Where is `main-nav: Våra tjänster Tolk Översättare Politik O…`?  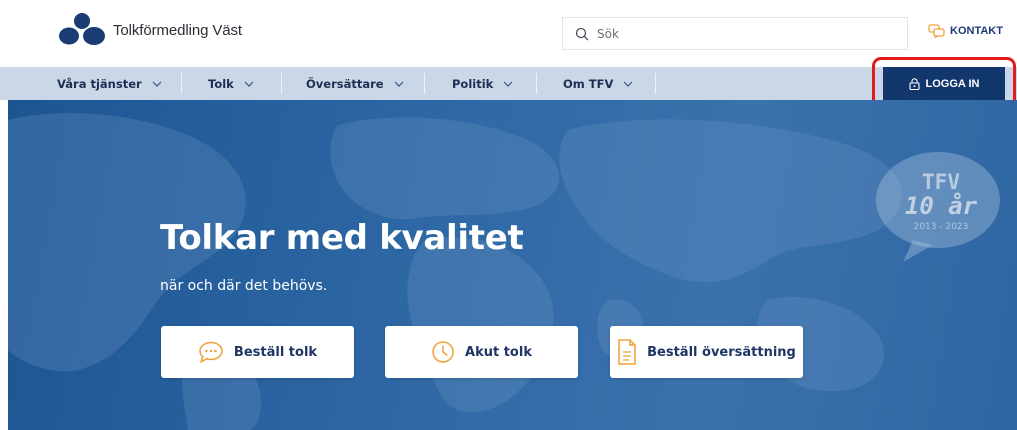 main-nav: Våra tjänster Tolk Översättare Politik O… is located at coordinates (508, 83).